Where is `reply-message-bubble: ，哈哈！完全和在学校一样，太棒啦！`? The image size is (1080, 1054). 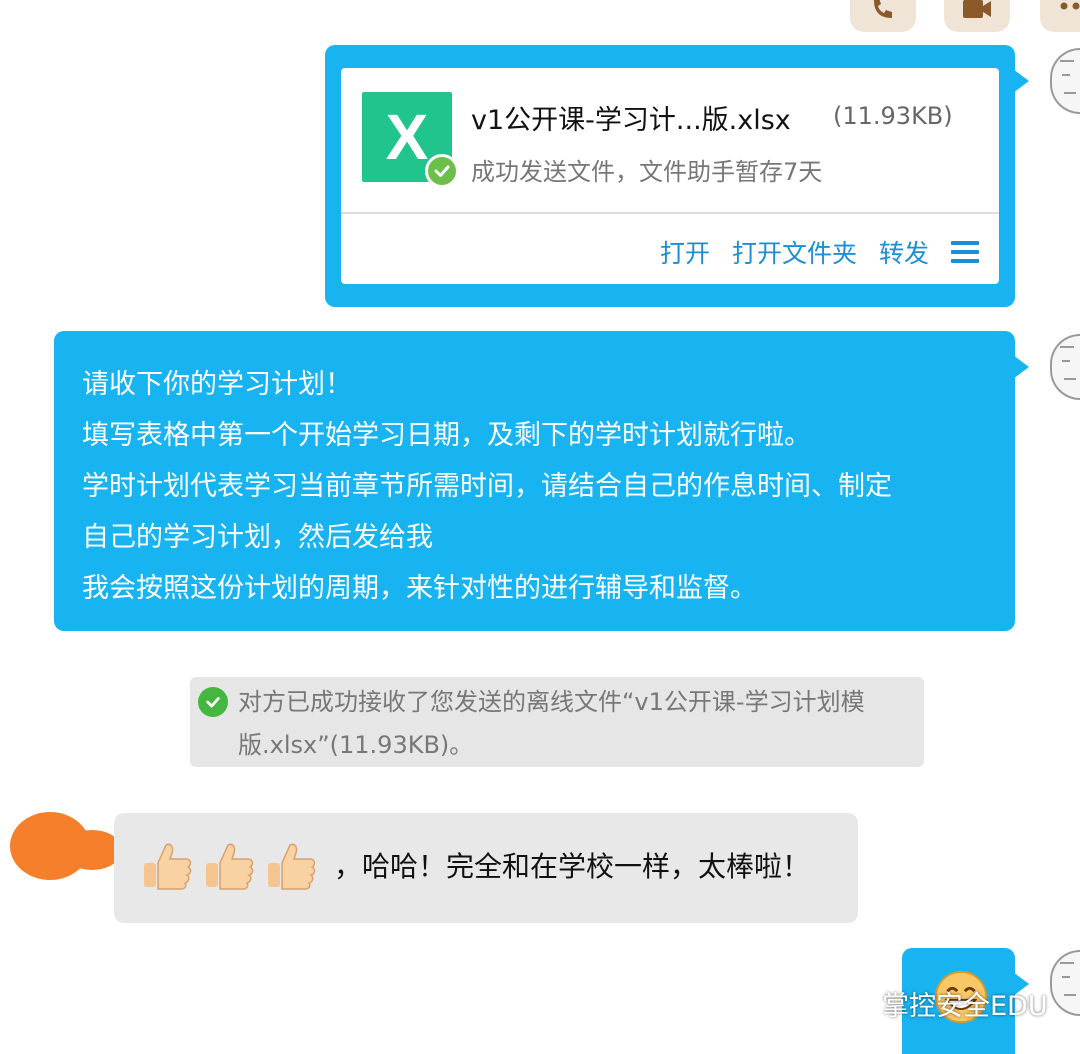
reply-message-bubble: ，哈哈！完全和在学校一样，太棒啦！ is located at coordinates (486, 868).